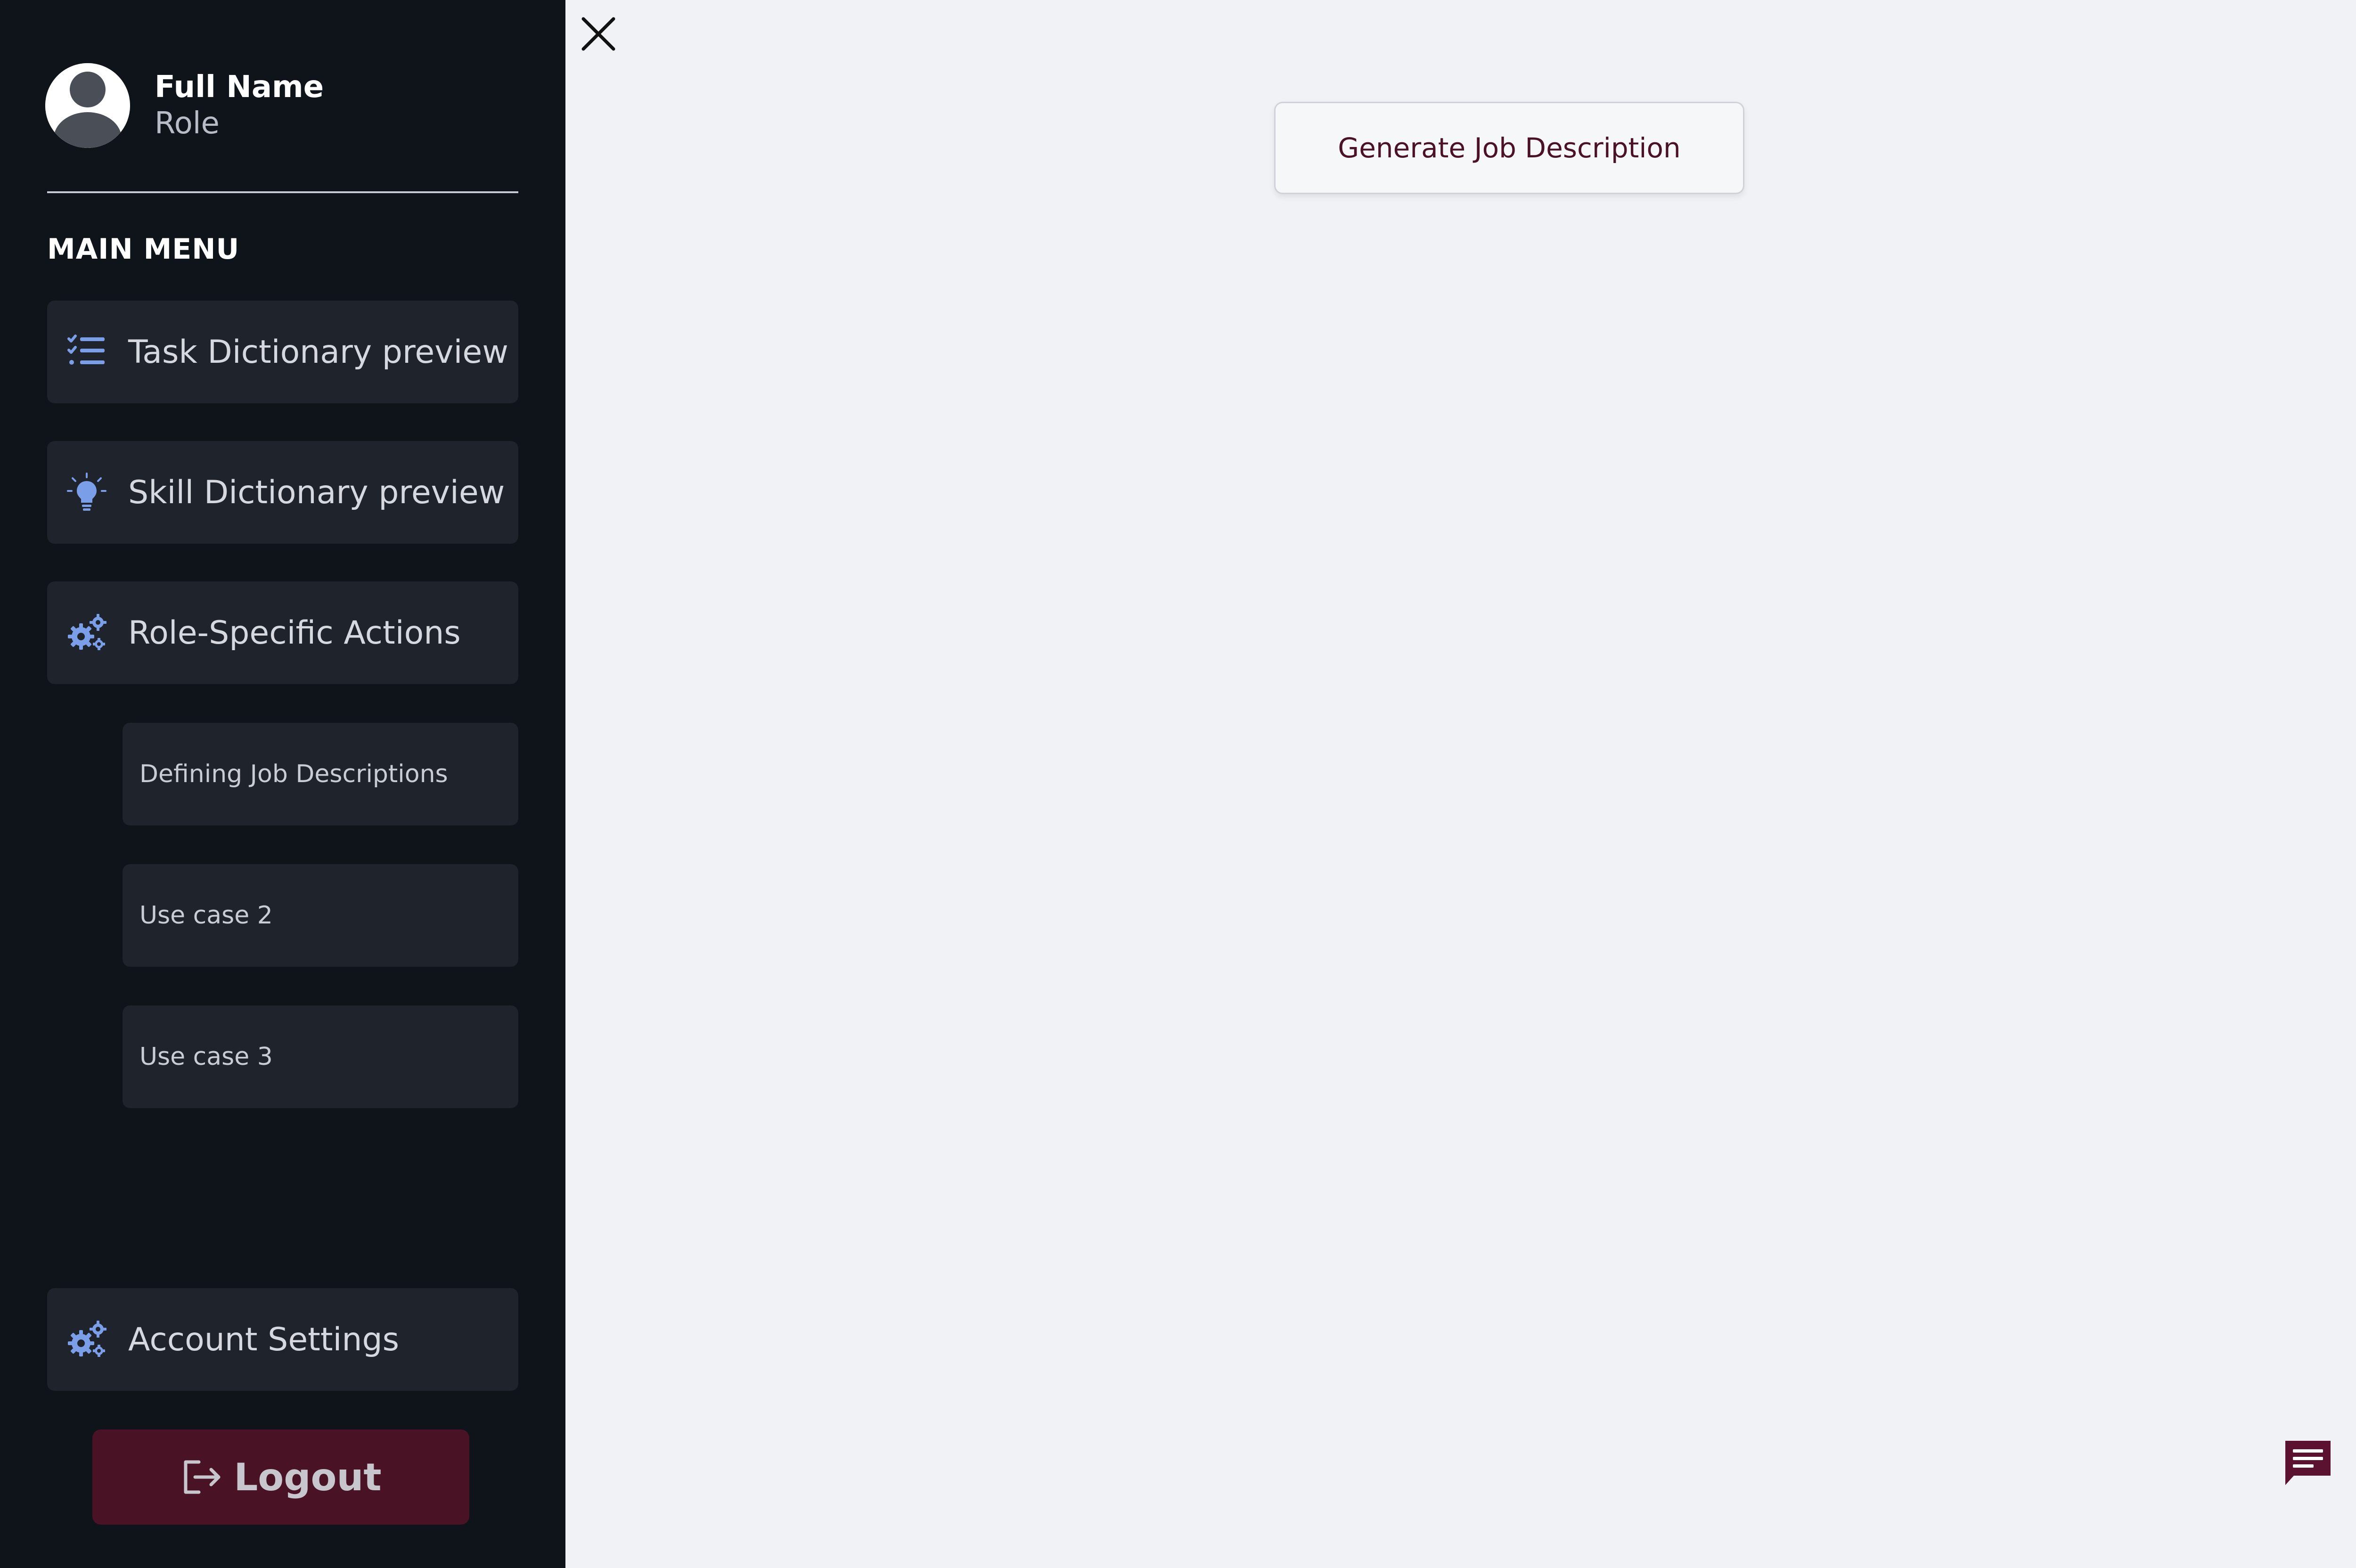 This screenshot has height=1568, width=2356. What do you see at coordinates (86, 493) in the screenshot?
I see `lightbulb-icon` at bounding box center [86, 493].